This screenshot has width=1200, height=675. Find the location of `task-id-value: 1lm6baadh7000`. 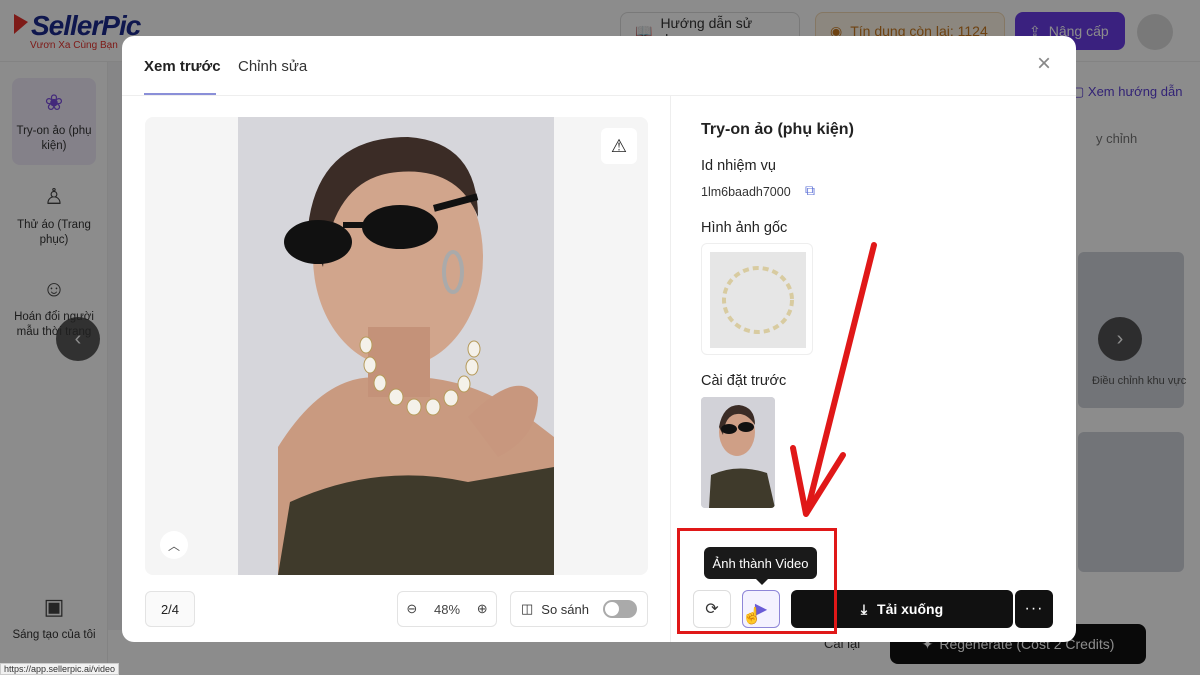

task-id-value: 1lm6baadh7000 is located at coordinates (746, 192).